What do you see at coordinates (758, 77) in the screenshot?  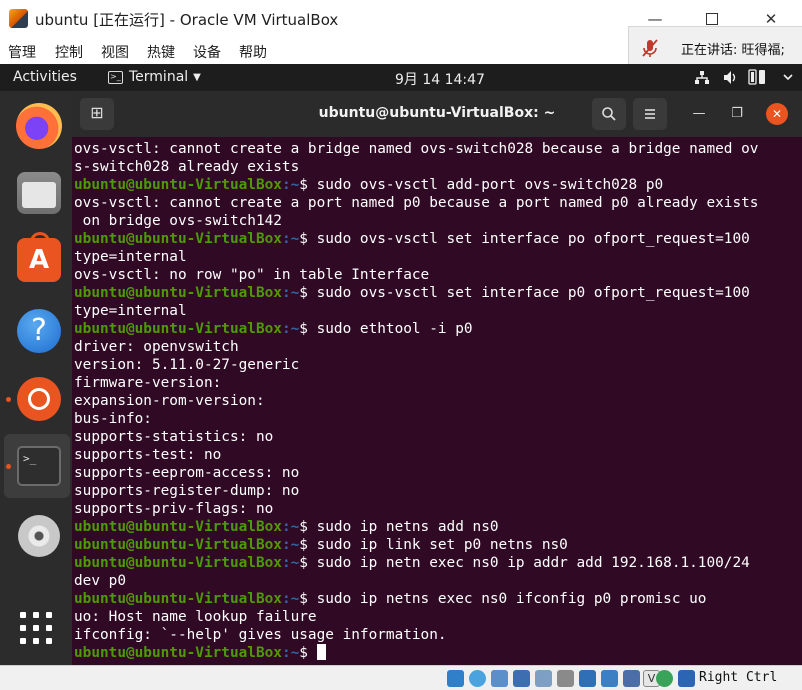 I see `battery-icon` at bounding box center [758, 77].